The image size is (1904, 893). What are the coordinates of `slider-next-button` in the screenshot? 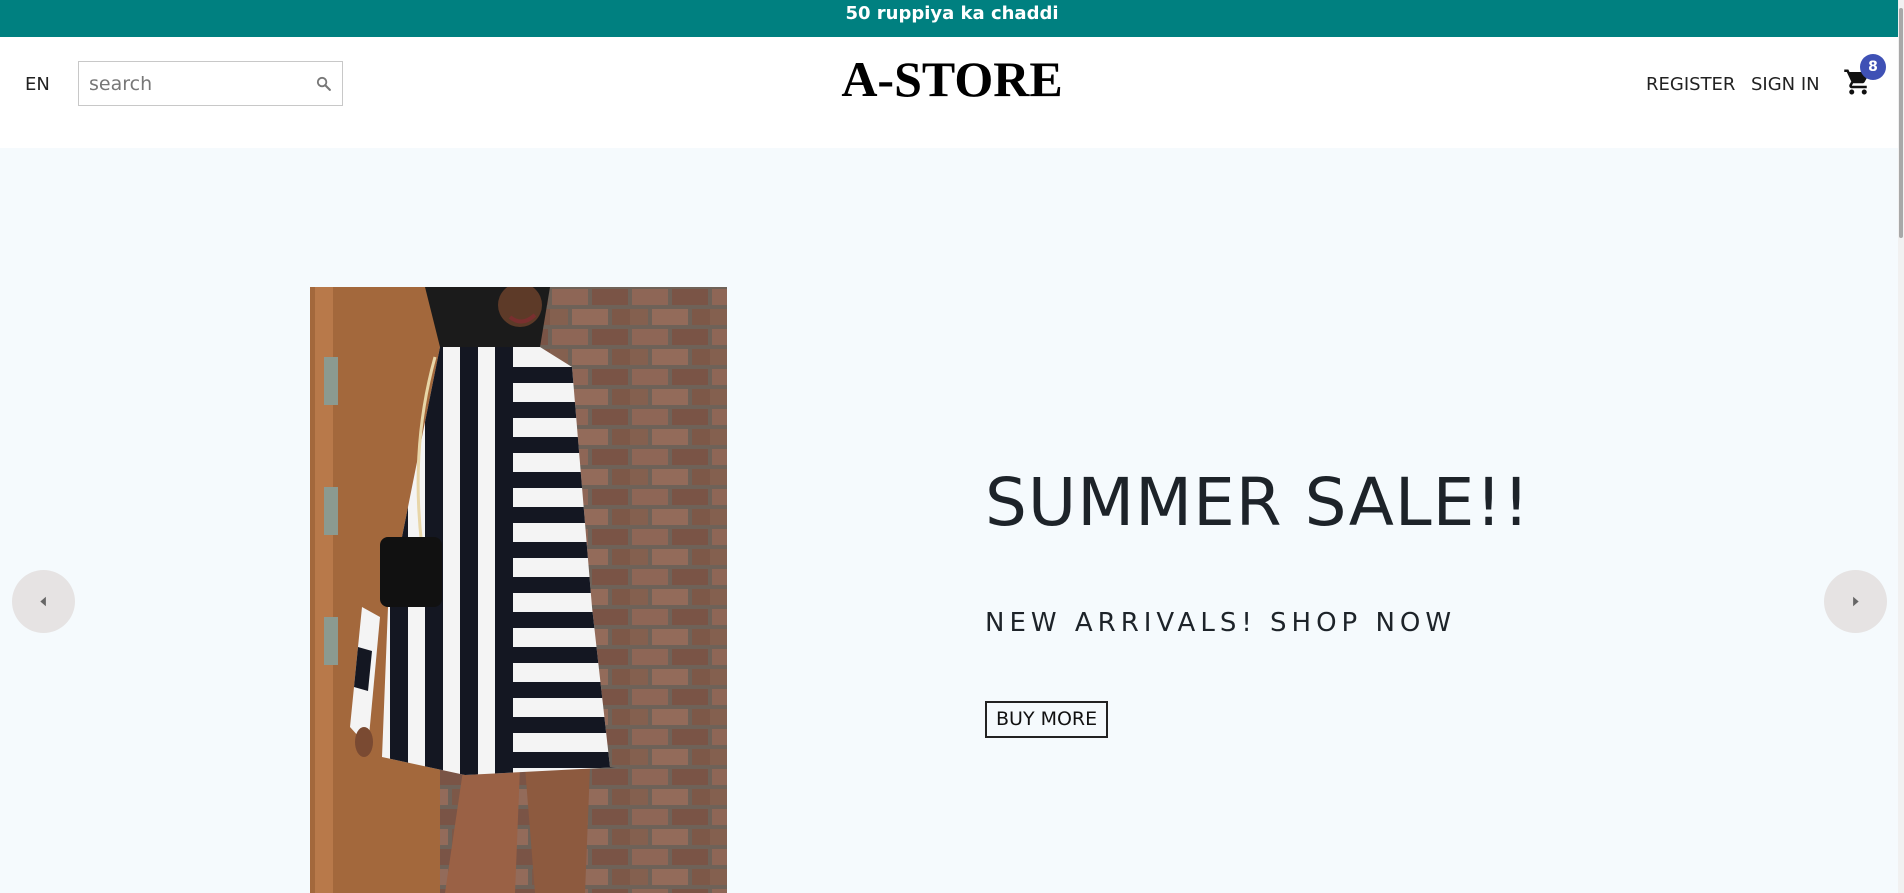 It's located at (1855, 601).